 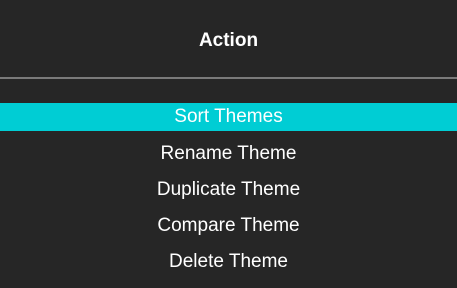 What do you see at coordinates (228, 157) in the screenshot?
I see `menu-item-rename-theme: Rename Theme` at bounding box center [228, 157].